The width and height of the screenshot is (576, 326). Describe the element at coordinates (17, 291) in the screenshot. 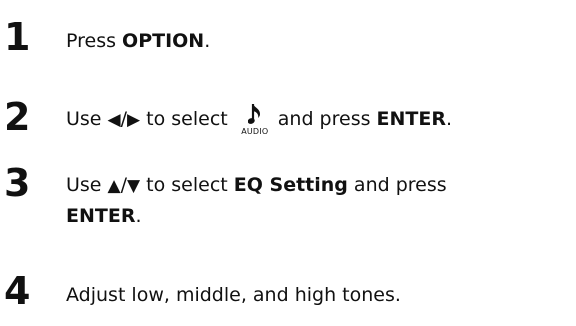

I see `step-number: 4` at that location.